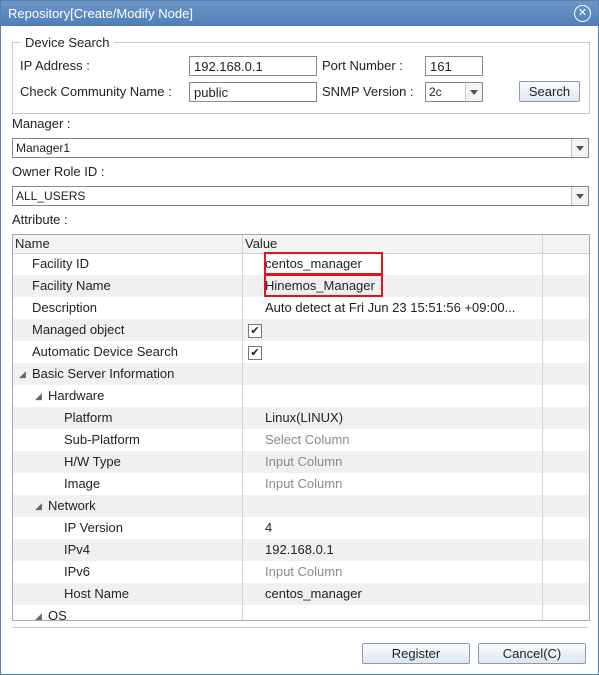 The height and width of the screenshot is (675, 599). What do you see at coordinates (301, 78) in the screenshot?
I see `device-search-group` at bounding box center [301, 78].